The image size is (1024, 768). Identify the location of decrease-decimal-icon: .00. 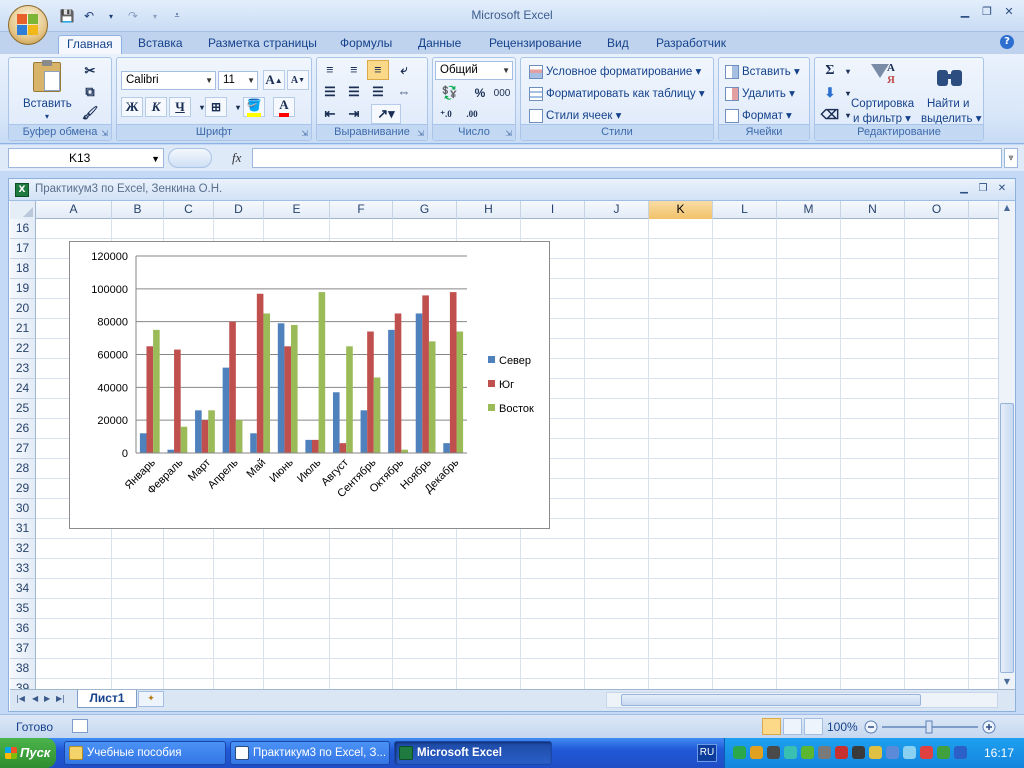
(472, 114).